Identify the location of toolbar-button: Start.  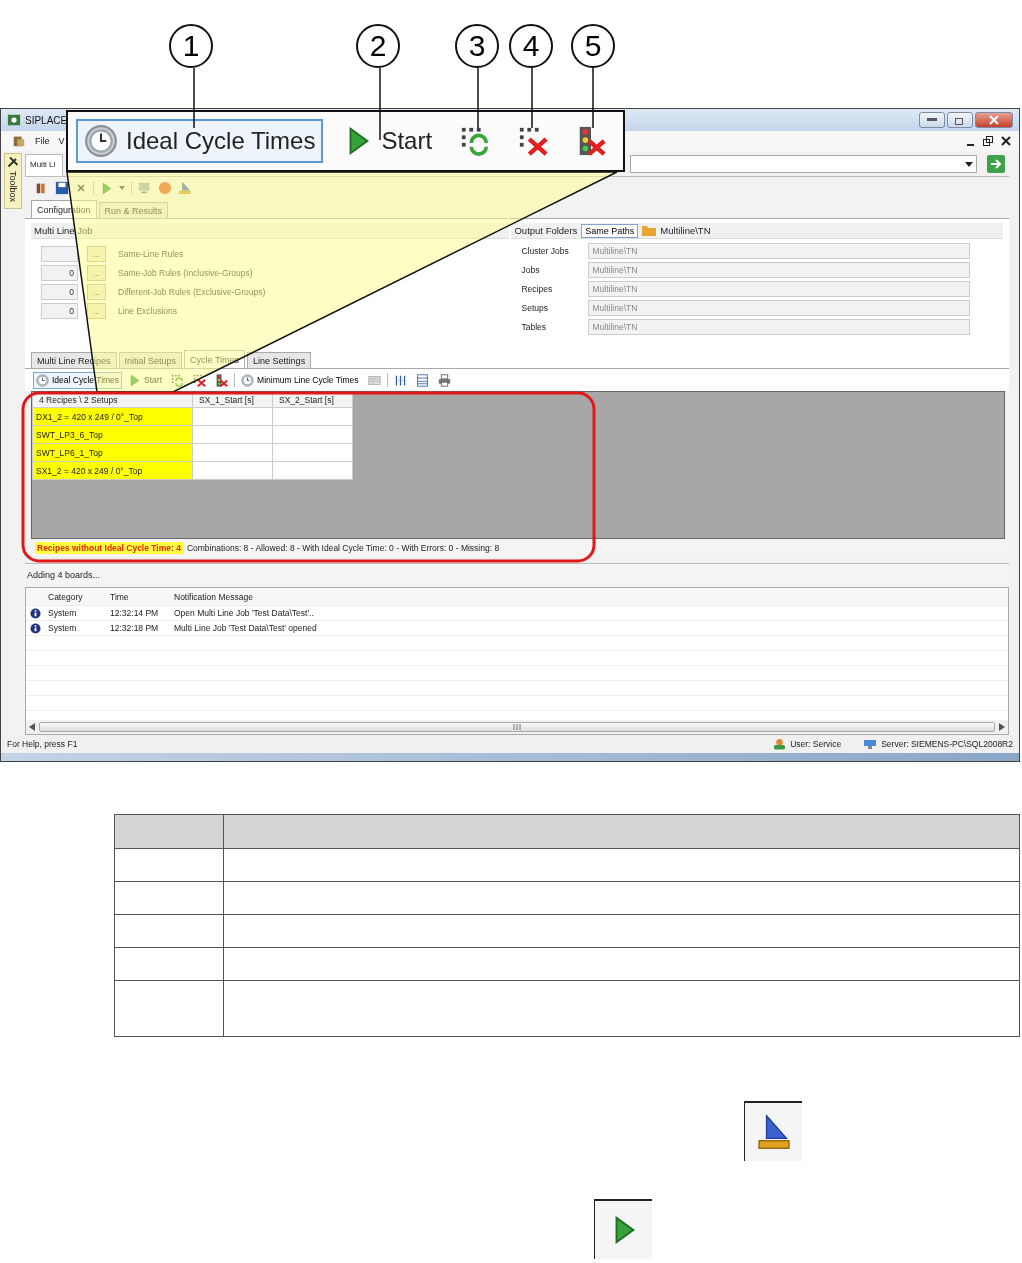
(388, 141).